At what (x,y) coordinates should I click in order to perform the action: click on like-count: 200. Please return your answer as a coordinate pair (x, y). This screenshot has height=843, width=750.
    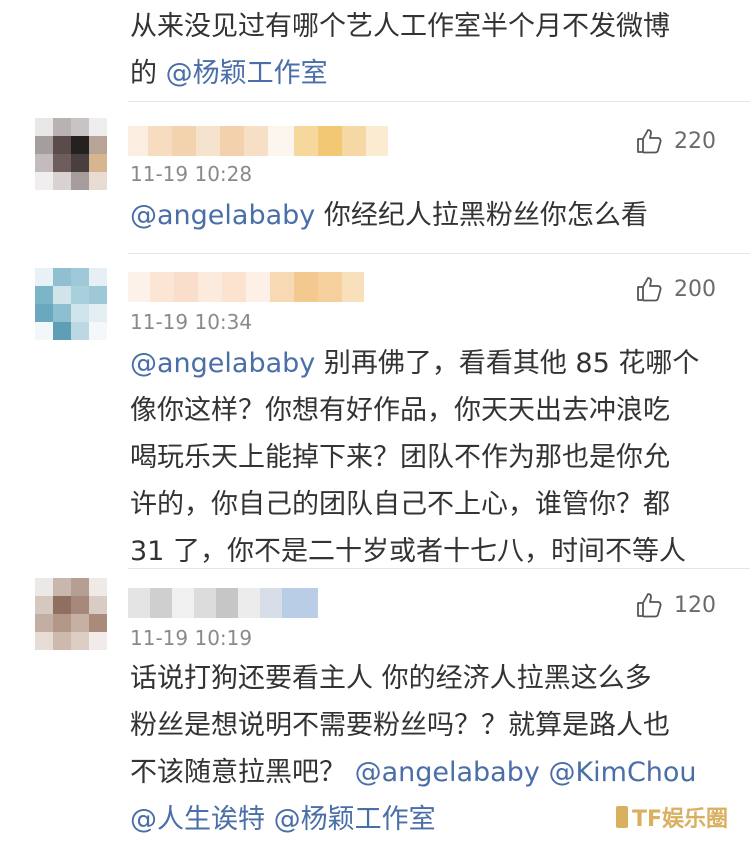
    Looking at the image, I should click on (695, 289).